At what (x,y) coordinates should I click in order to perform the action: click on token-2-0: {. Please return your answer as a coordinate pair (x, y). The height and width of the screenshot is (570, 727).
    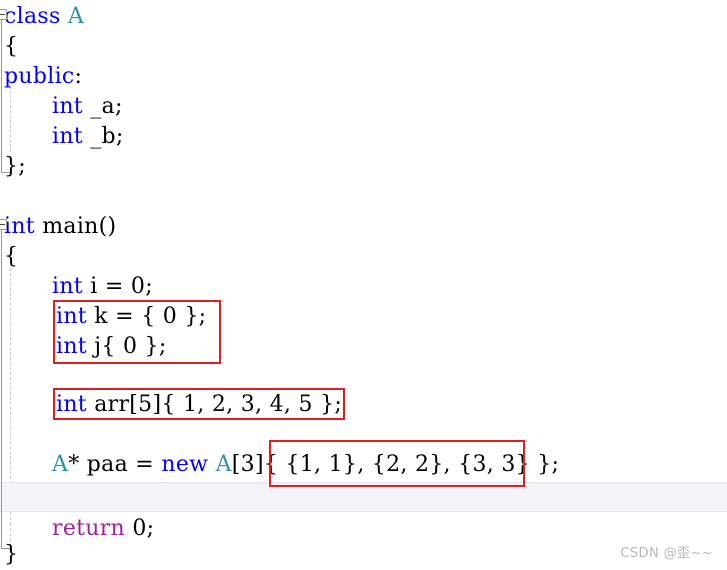
    Looking at the image, I should click on (11, 46).